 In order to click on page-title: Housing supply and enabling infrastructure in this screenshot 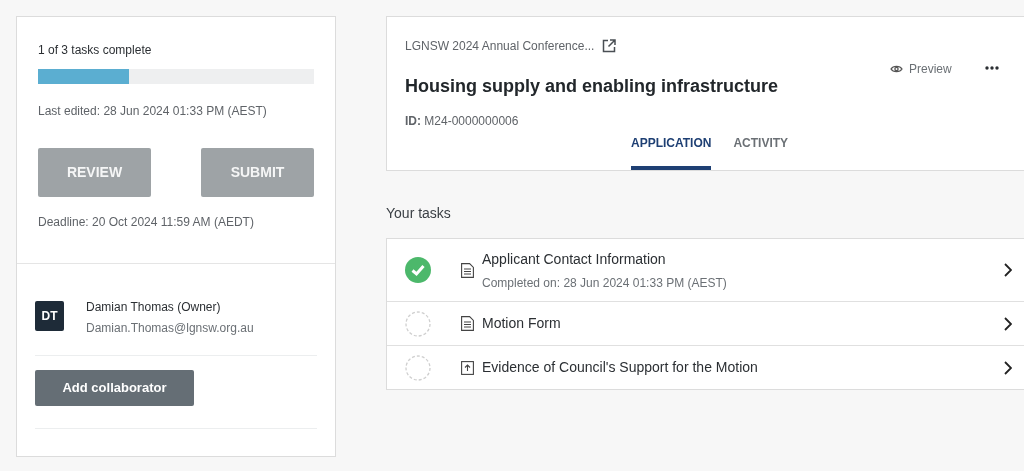, I will do `click(592, 86)`.